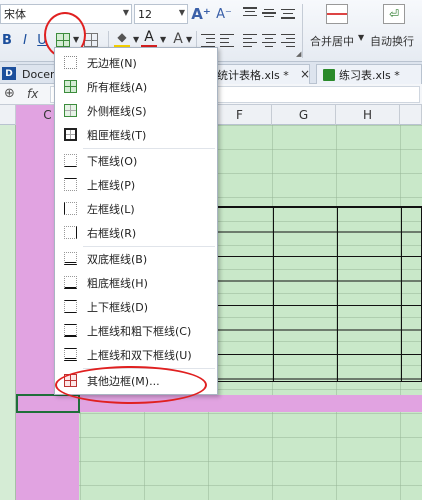 The image size is (422, 500). What do you see at coordinates (392, 41) in the screenshot?
I see `wrap-text-button: 自动换行` at bounding box center [392, 41].